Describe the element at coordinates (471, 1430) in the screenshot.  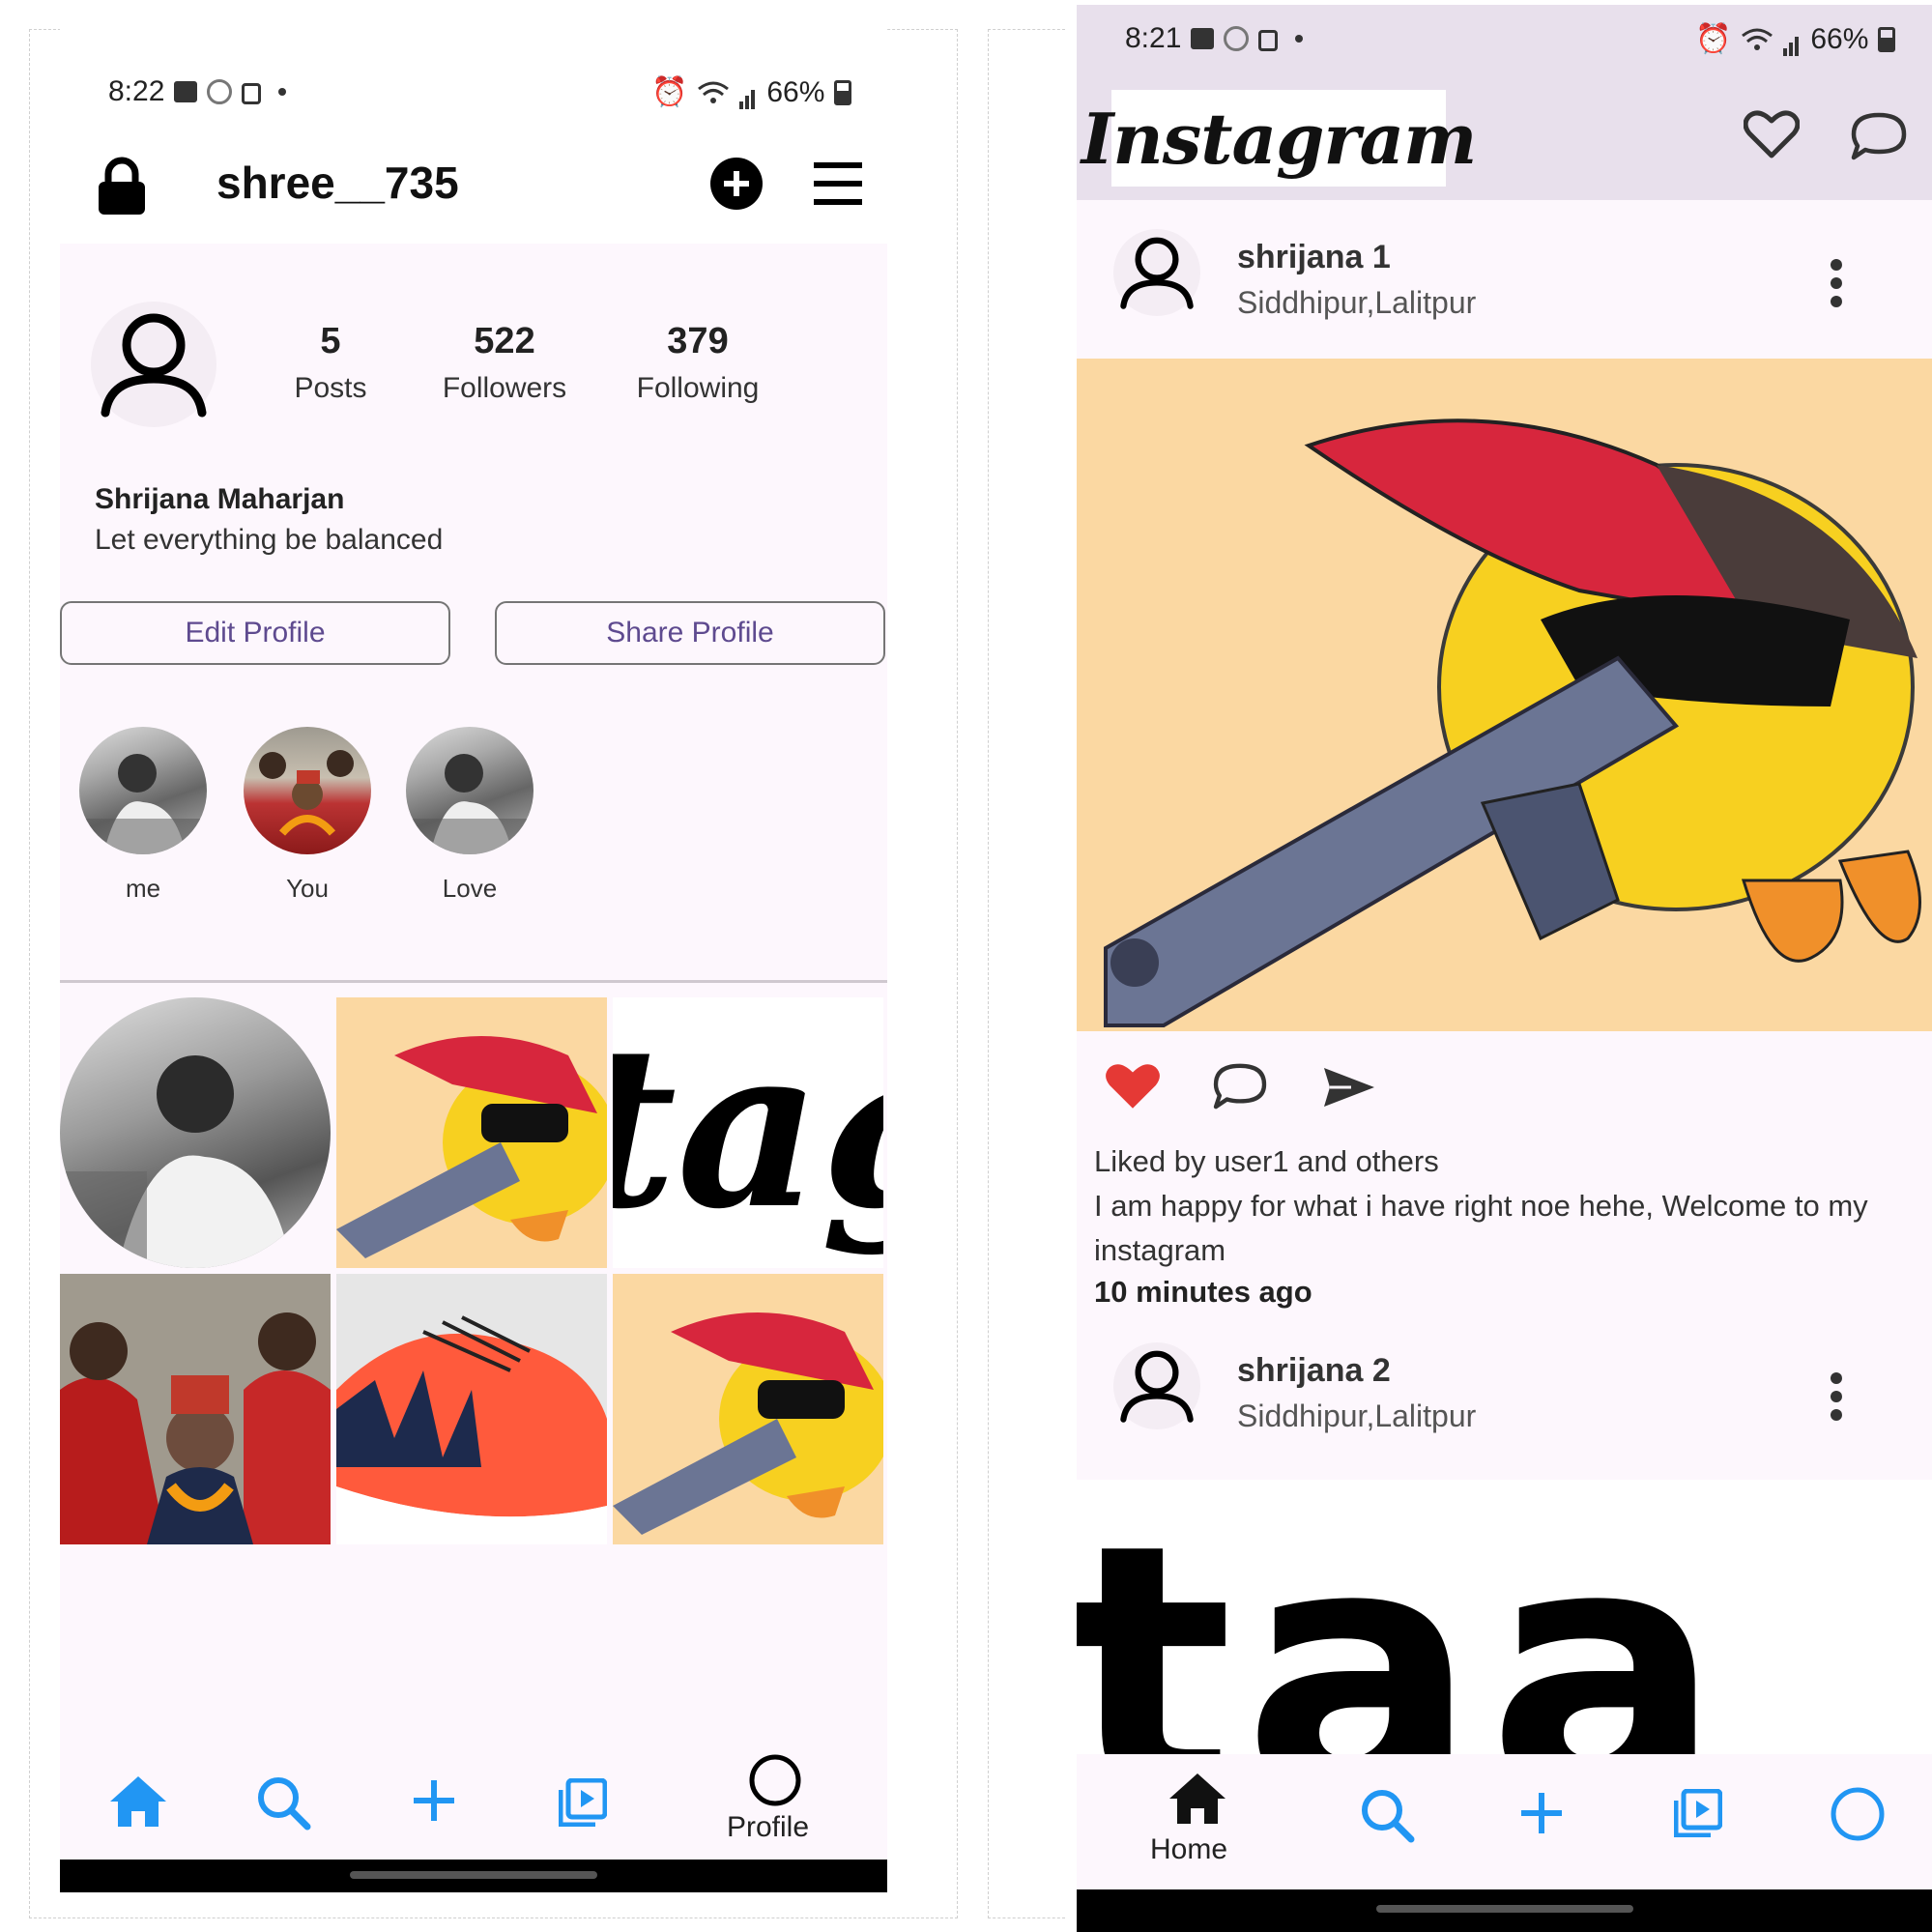
I see `shoe-image` at that location.